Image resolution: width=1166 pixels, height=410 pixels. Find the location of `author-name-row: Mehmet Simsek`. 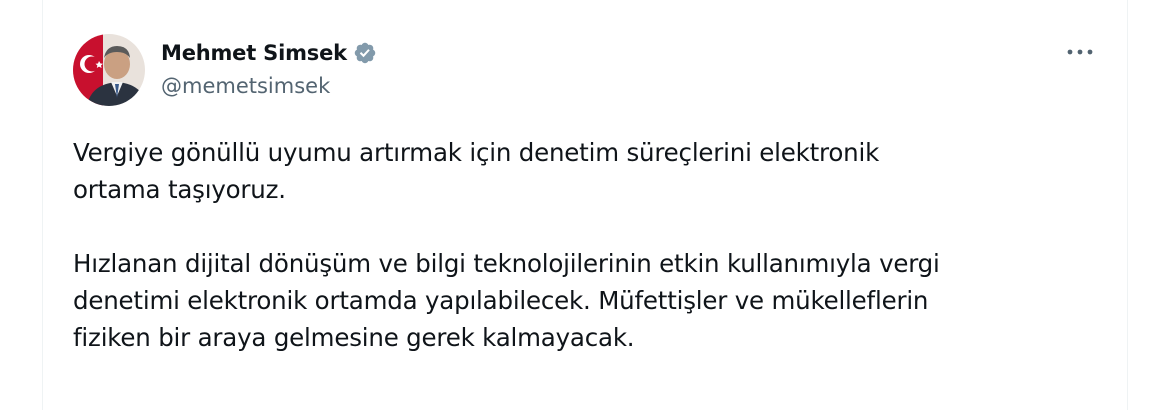

author-name-row: Mehmet Simsek is located at coordinates (269, 53).